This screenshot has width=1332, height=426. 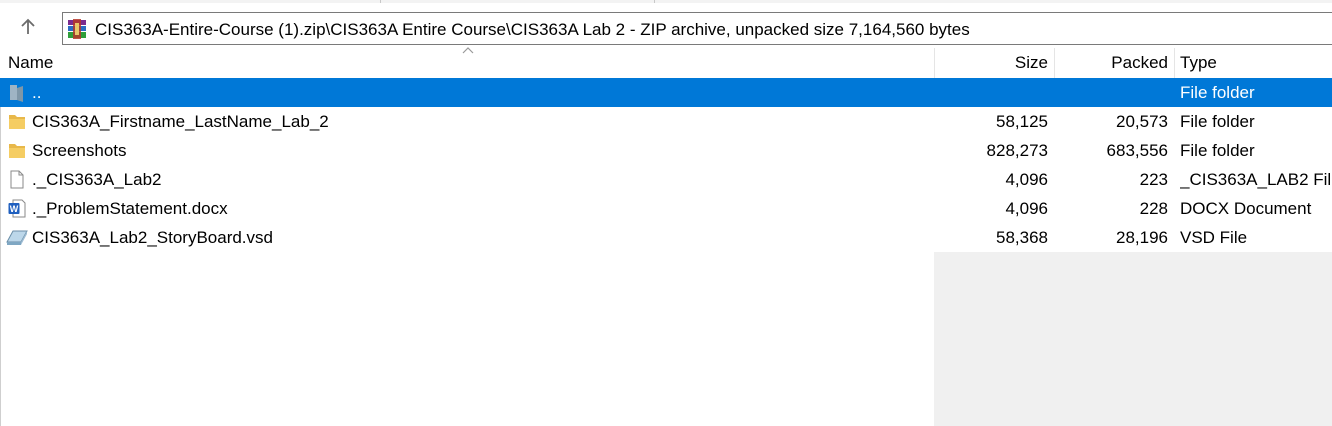 What do you see at coordinates (666, 62) in the screenshot?
I see `column-header: Name Size Packed Type` at bounding box center [666, 62].